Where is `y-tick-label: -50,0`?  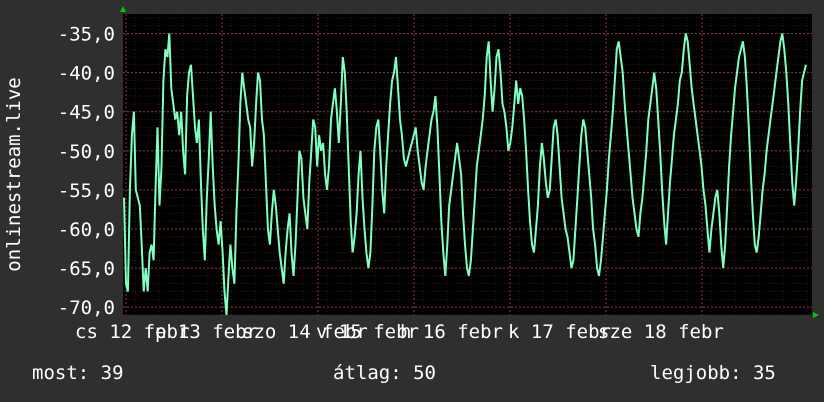 y-tick-label: -50,0 is located at coordinates (86, 152).